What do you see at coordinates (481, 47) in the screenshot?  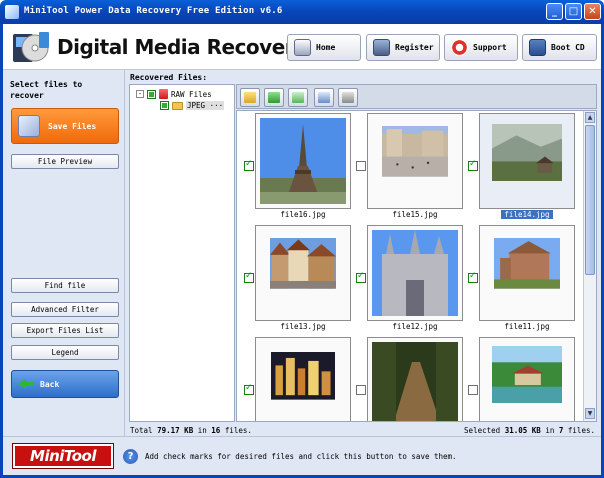 I see `support-button: Support` at bounding box center [481, 47].